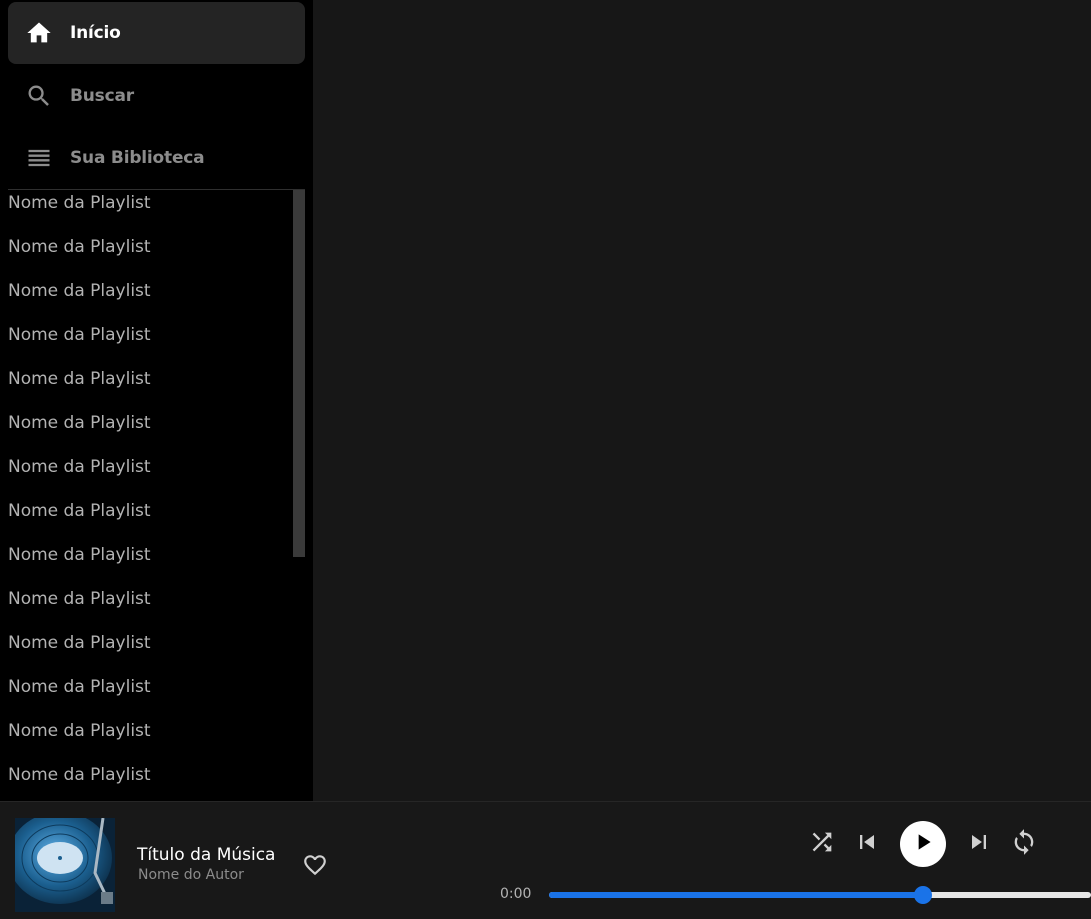 This screenshot has height=919, width=1091. What do you see at coordinates (156, 96) in the screenshot?
I see `nav-item-search: Buscar` at bounding box center [156, 96].